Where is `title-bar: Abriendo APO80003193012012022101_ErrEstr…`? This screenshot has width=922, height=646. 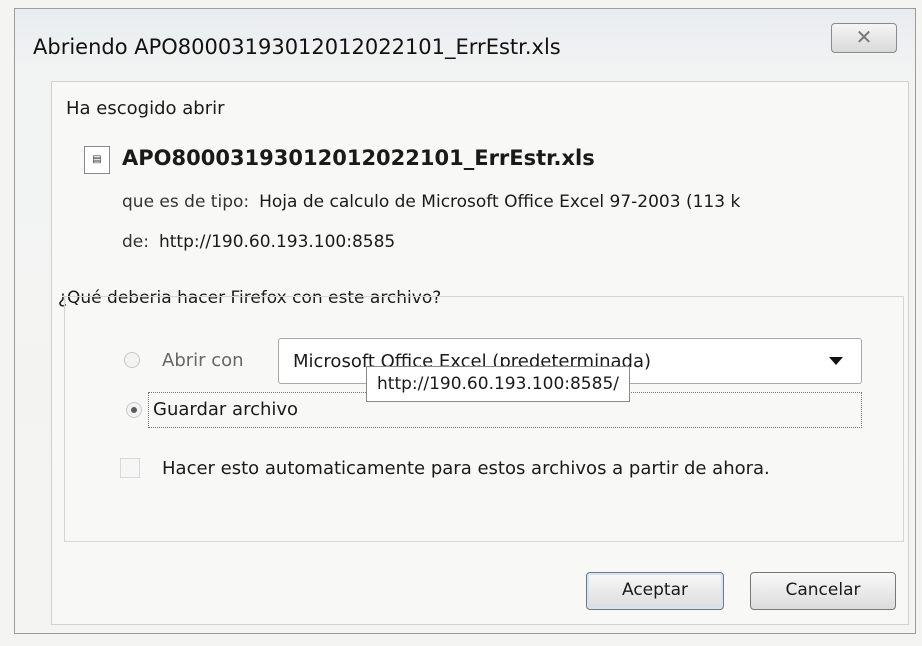 title-bar: Abriendo APO80003193012012022101_ErrEstr… is located at coordinates (465, 43).